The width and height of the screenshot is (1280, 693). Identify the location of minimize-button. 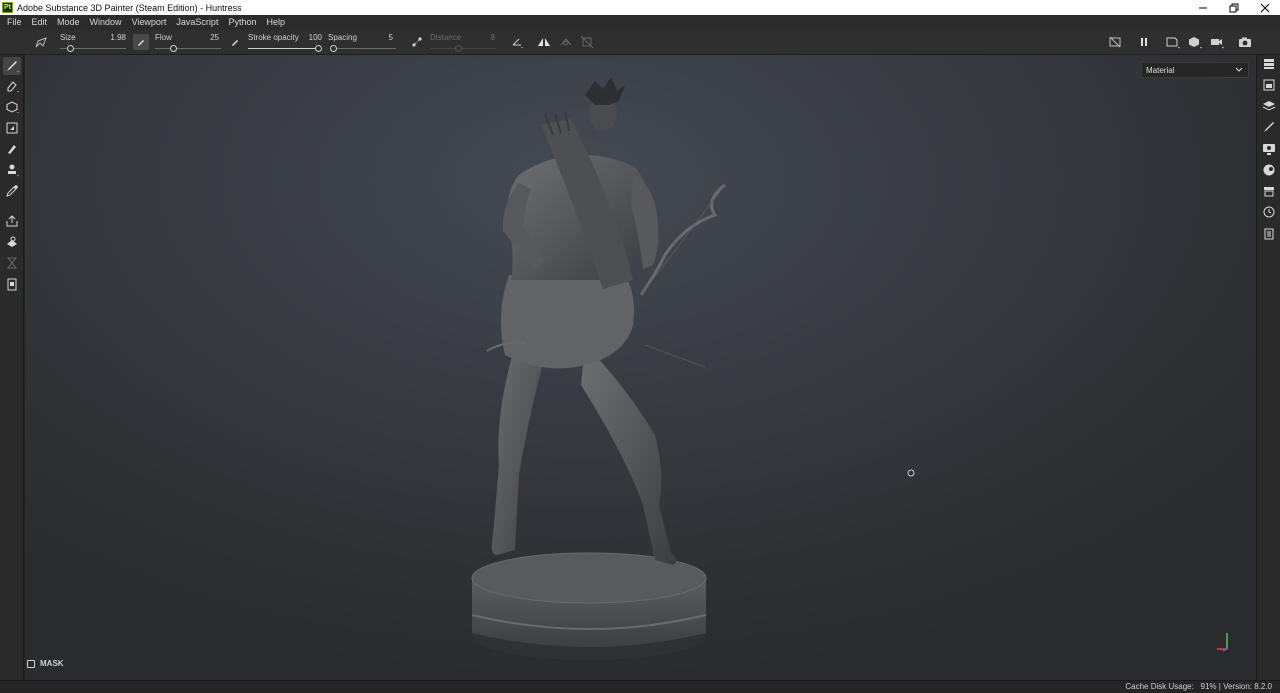
(1202, 7).